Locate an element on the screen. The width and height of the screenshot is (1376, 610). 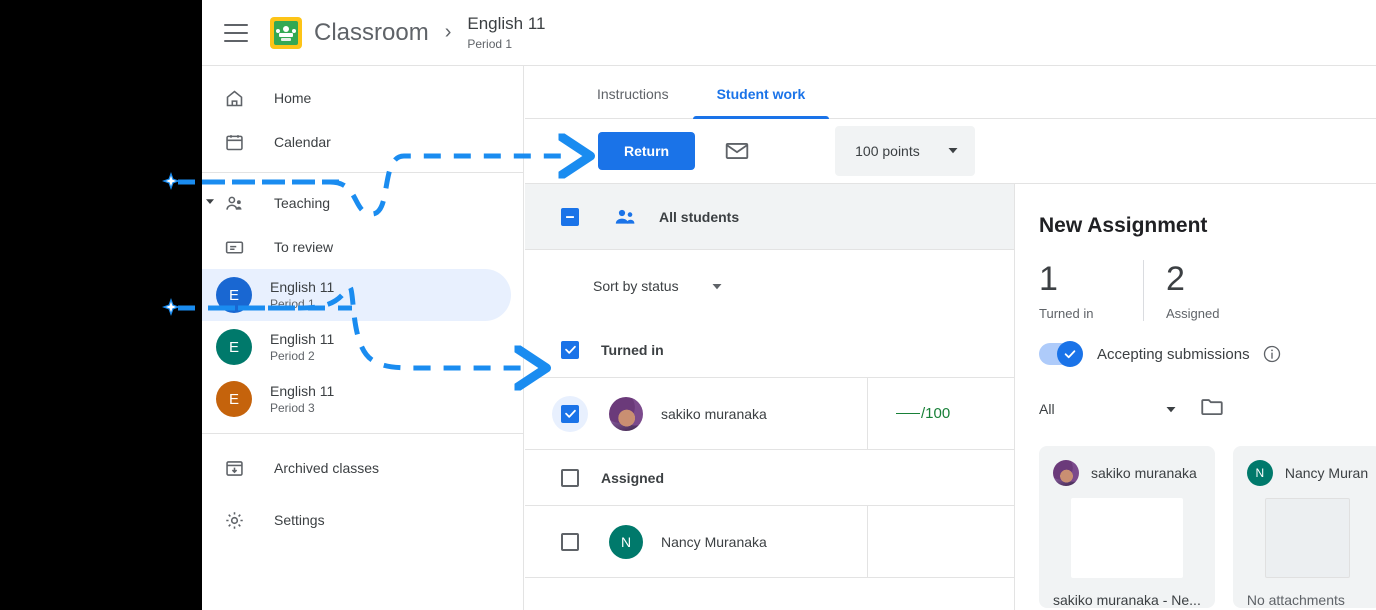
sidebar-item-label: Teaching is located at coordinates (302, 203).